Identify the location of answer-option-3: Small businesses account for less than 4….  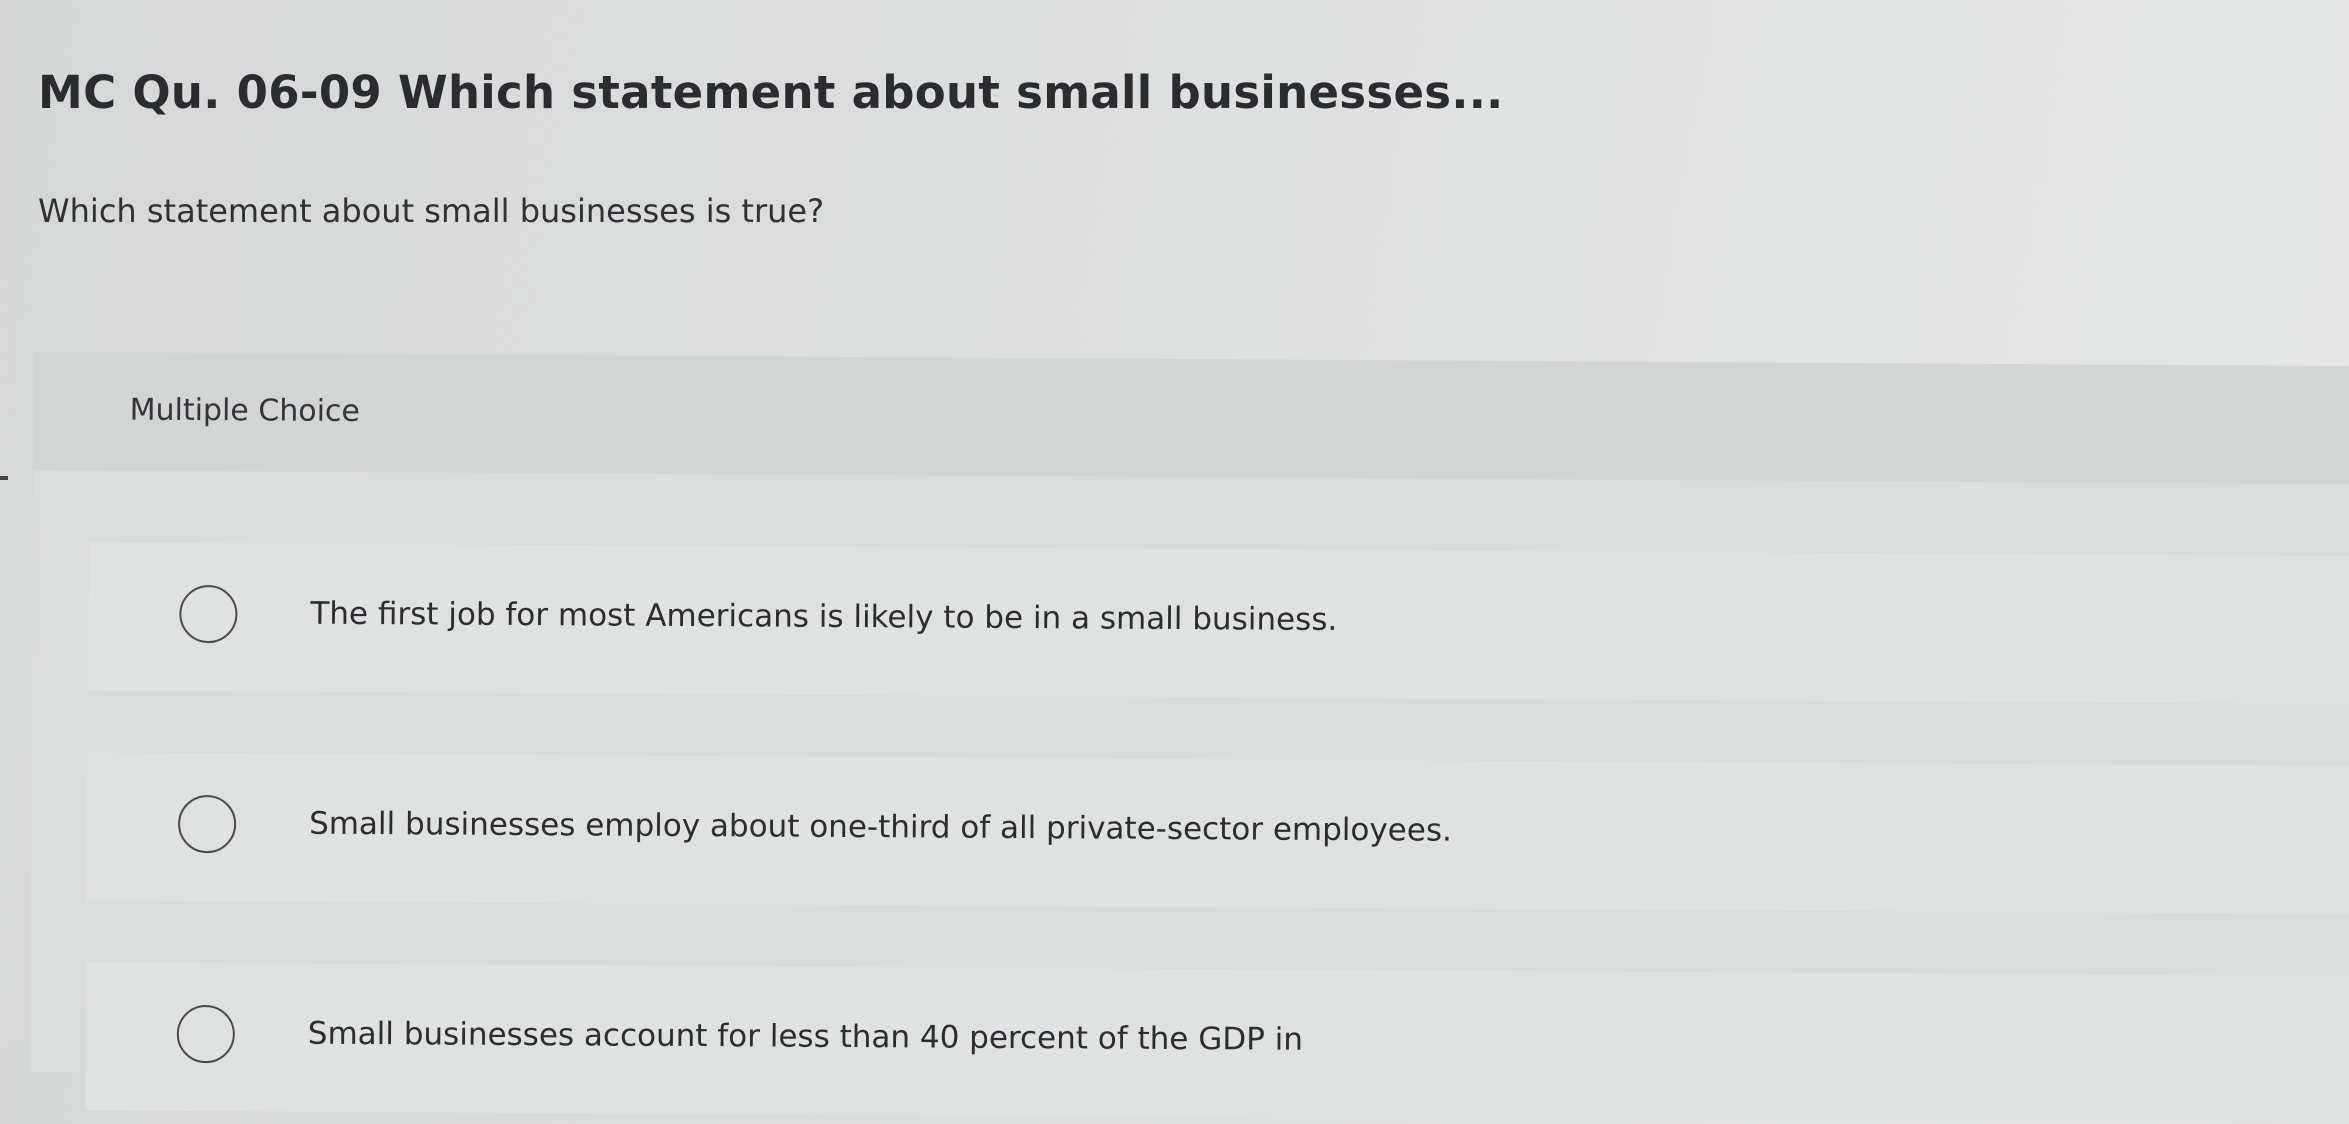
(1217, 1043).